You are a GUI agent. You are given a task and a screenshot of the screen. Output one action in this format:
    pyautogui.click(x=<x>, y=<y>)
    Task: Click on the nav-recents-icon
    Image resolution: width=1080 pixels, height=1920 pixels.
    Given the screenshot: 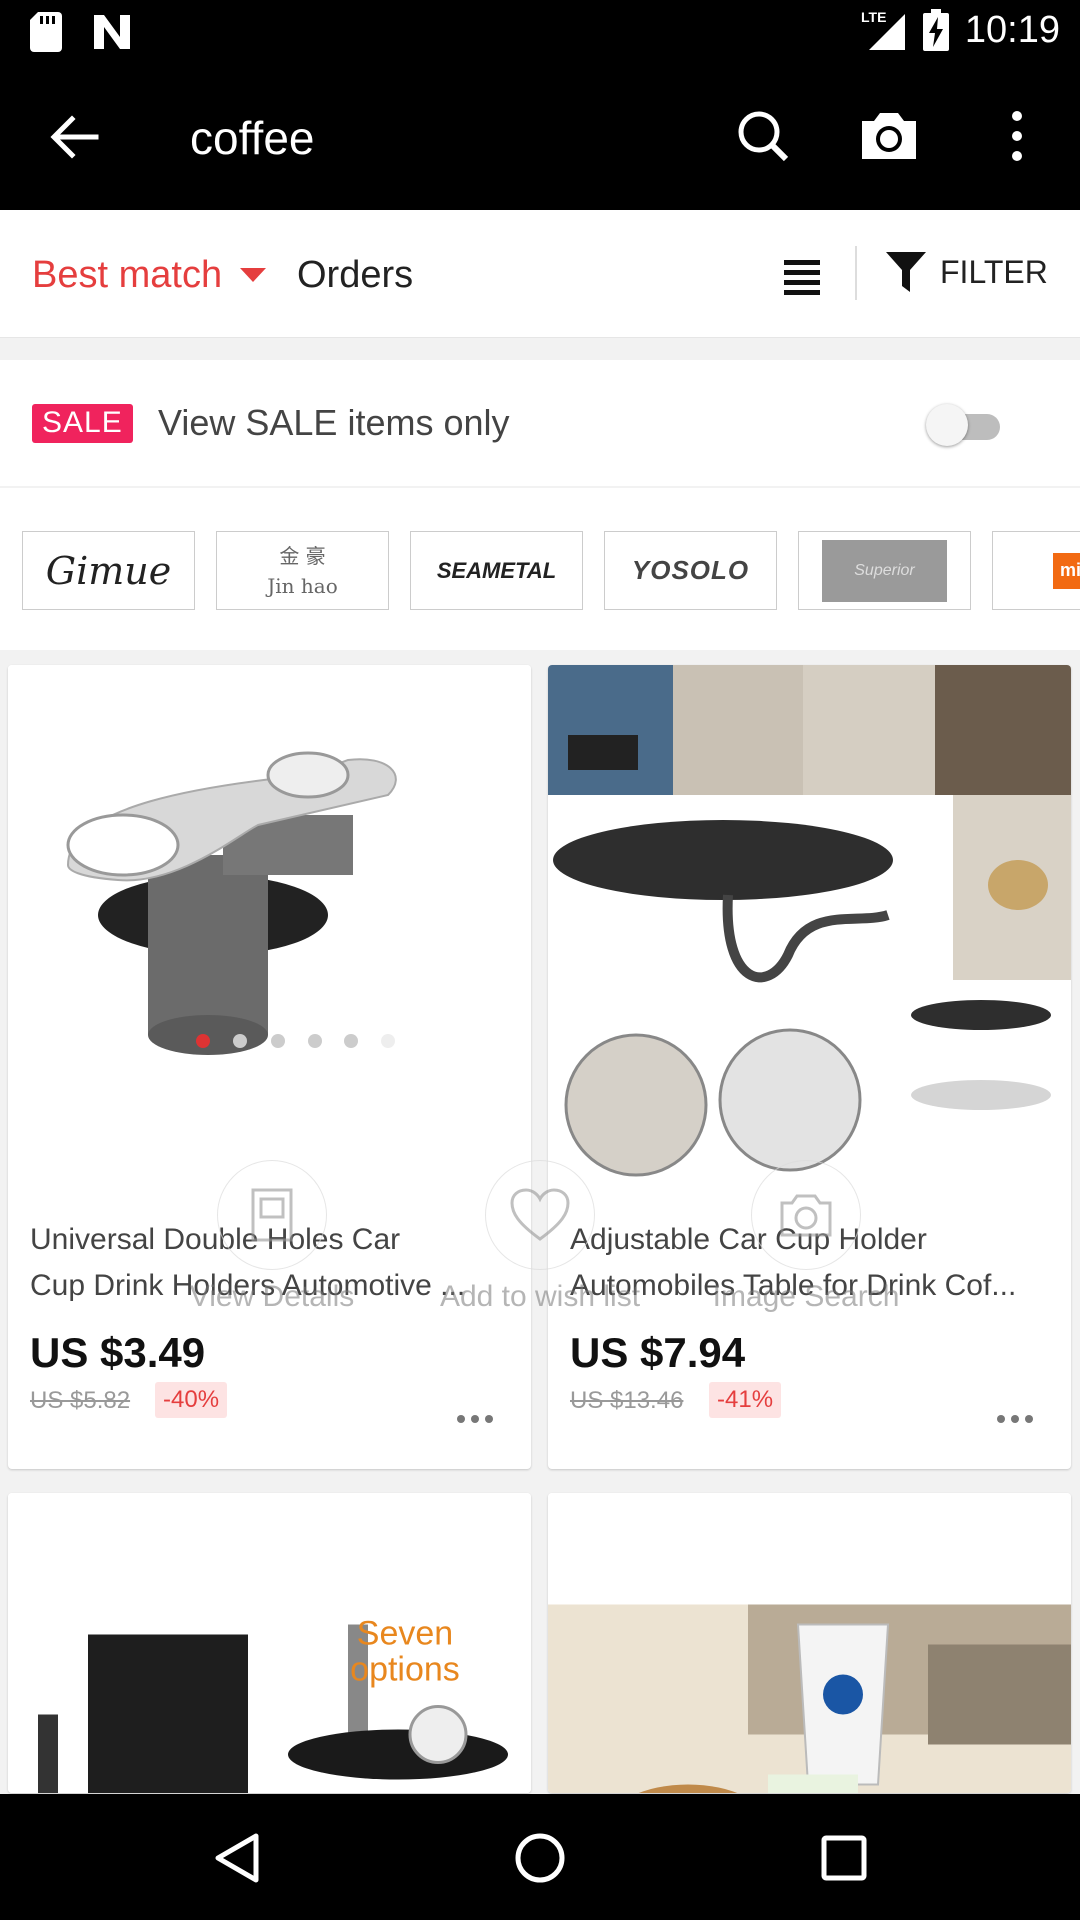 What is the action you would take?
    pyautogui.click(x=844, y=1858)
    